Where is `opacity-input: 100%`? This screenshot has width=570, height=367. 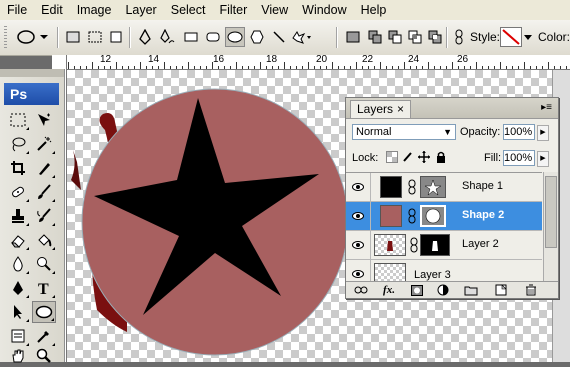 opacity-input: 100% is located at coordinates (519, 132).